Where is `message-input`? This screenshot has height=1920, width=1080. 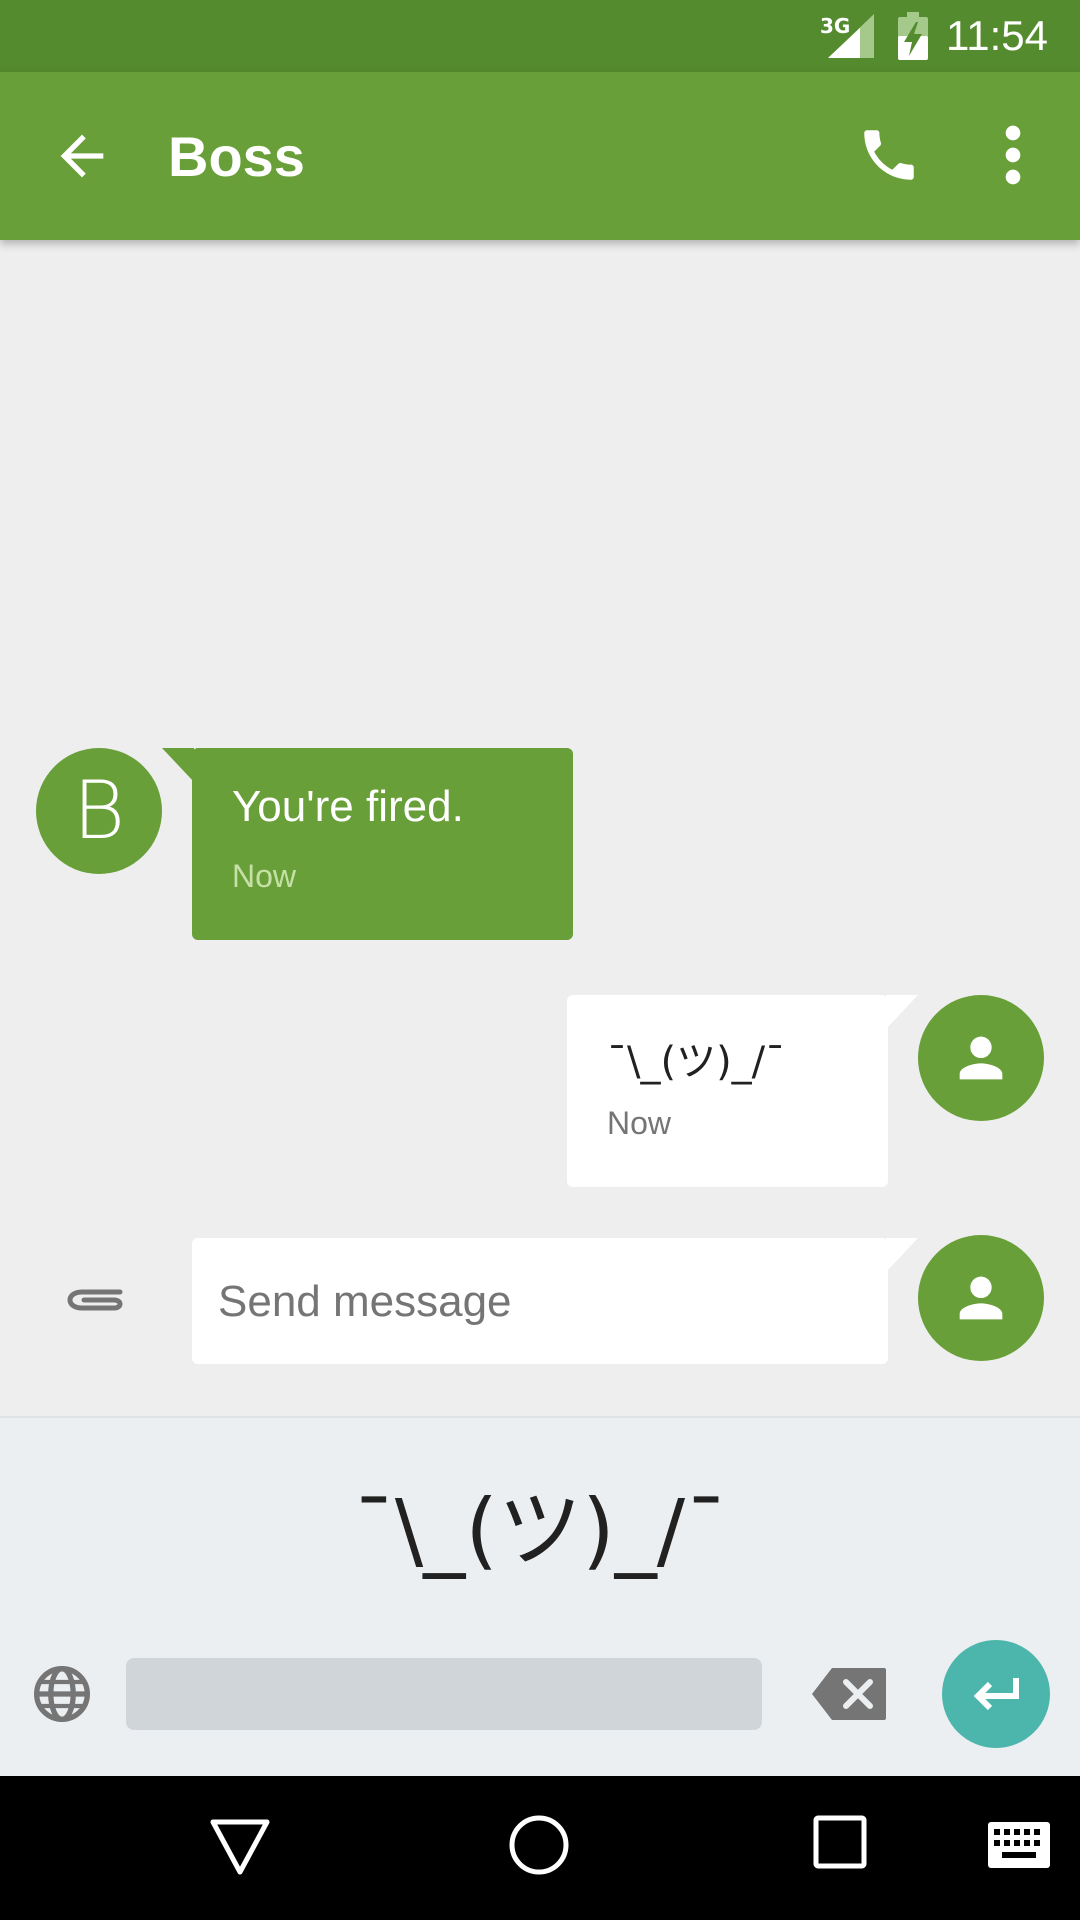 message-input is located at coordinates (538, 1302).